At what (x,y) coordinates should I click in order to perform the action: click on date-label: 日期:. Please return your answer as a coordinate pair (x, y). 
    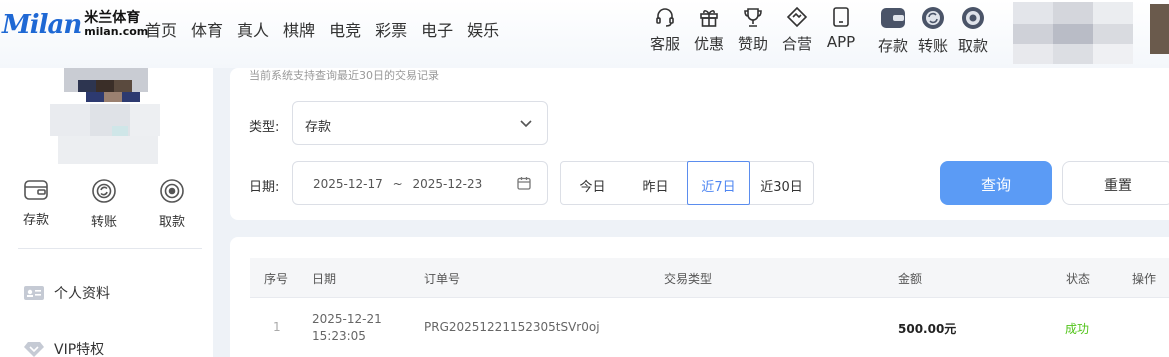
    Looking at the image, I should click on (264, 187).